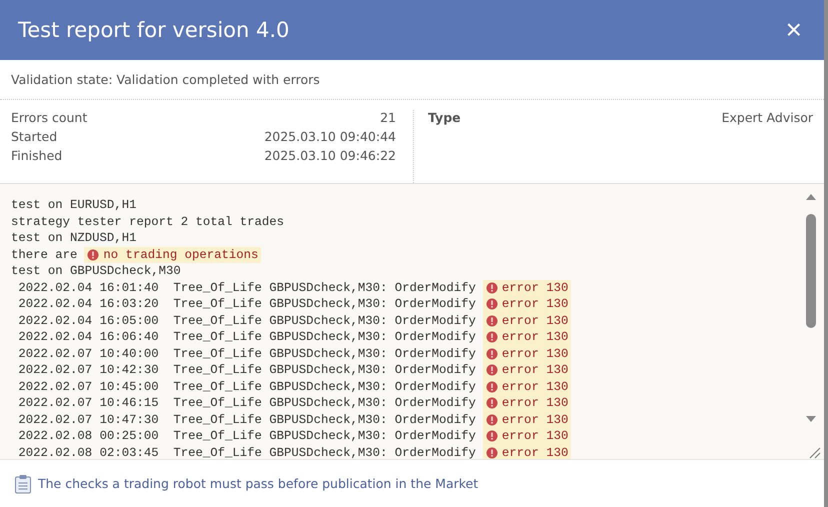  What do you see at coordinates (44, 254) in the screenshot?
I see `log-text: there are` at bounding box center [44, 254].